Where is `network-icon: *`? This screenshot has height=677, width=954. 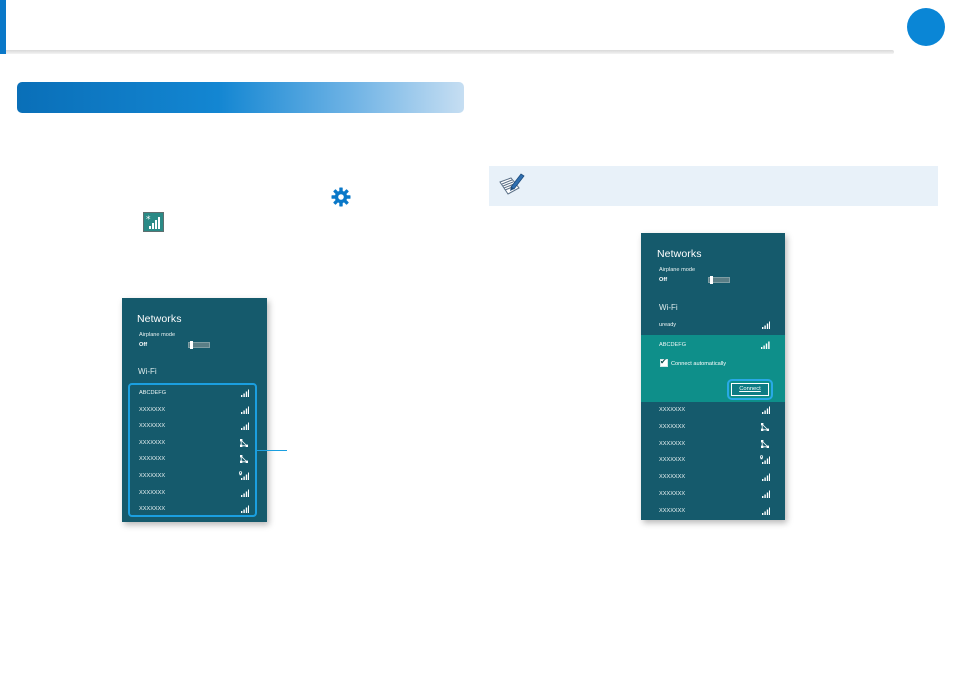 network-icon: * is located at coordinates (153, 222).